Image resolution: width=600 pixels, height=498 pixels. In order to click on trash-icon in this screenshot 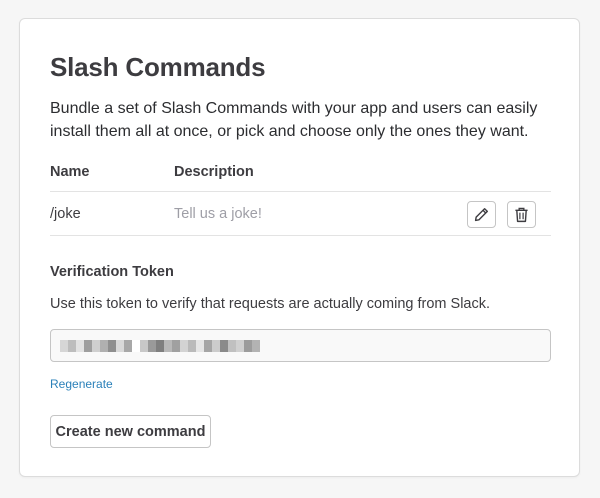, I will do `click(521, 214)`.